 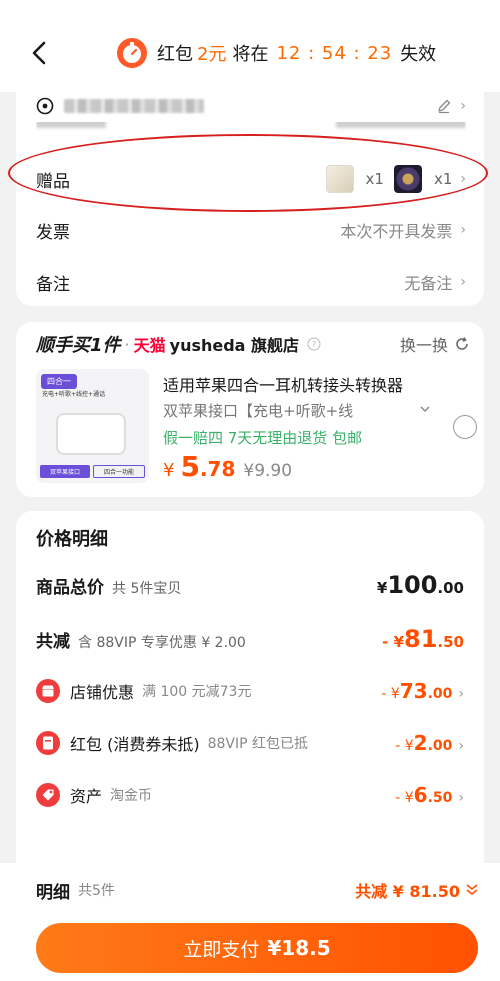 What do you see at coordinates (251, 282) in the screenshot?
I see `note-row: 备注 无备注 ›` at bounding box center [251, 282].